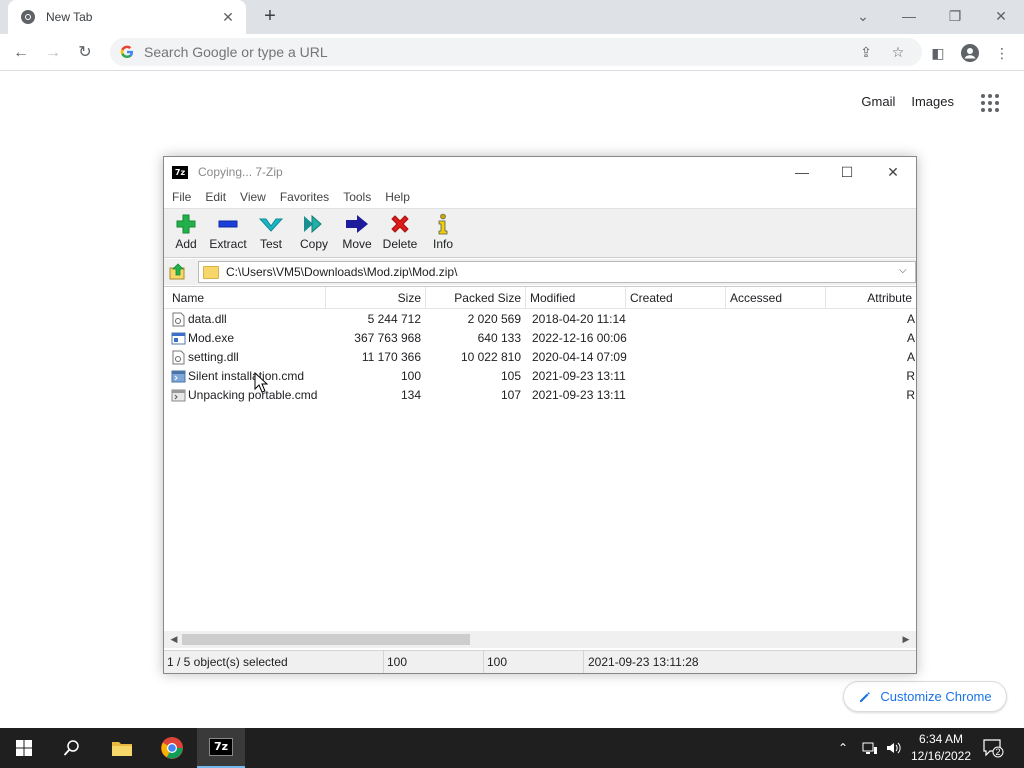 Image resolution: width=1024 pixels, height=768 pixels. Describe the element at coordinates (894, 748) in the screenshot. I see `volume-icon` at that location.